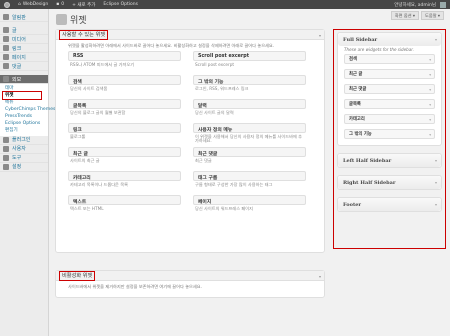 The height and width of the screenshot is (336, 450). Describe the element at coordinates (24, 116) in the screenshot. I see `submenu-presstrends: PressTrends` at that location.